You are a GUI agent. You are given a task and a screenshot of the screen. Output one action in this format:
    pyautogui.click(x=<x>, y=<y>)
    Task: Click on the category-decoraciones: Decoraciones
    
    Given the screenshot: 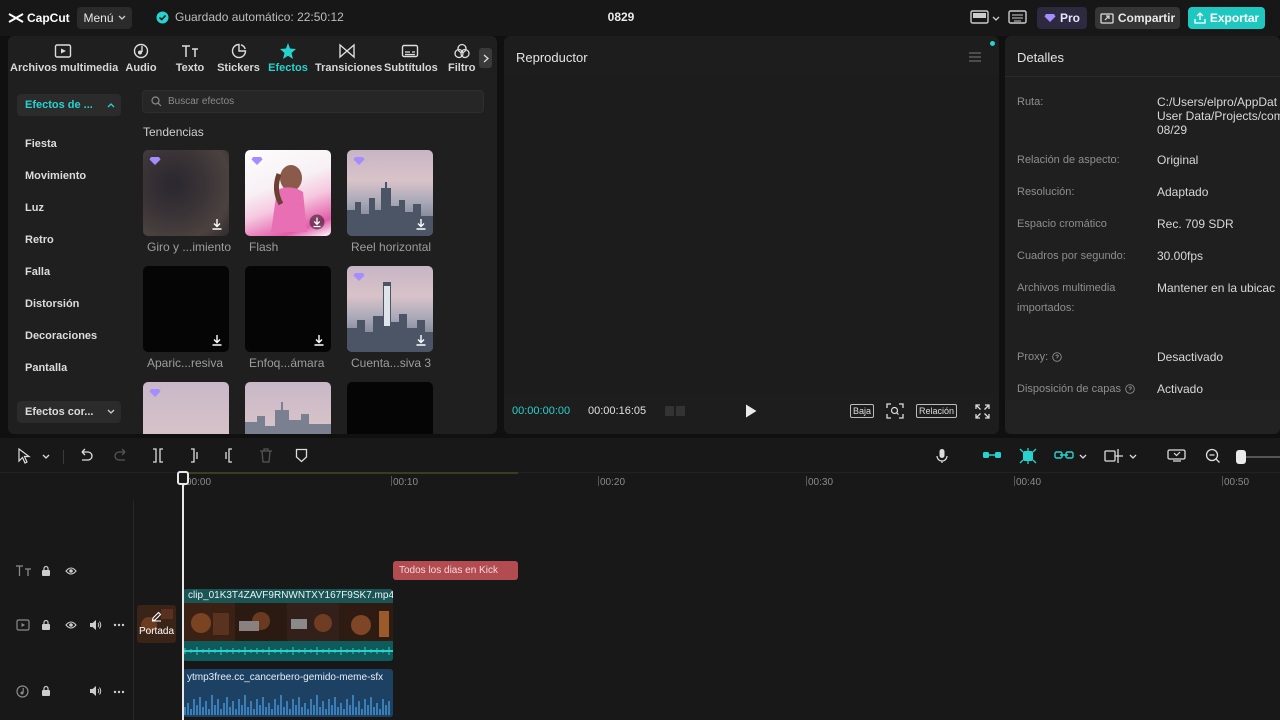 What is the action you would take?
    pyautogui.click(x=61, y=336)
    